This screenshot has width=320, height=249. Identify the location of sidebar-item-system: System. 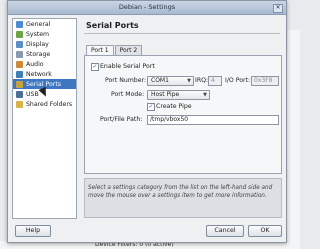
(44, 34).